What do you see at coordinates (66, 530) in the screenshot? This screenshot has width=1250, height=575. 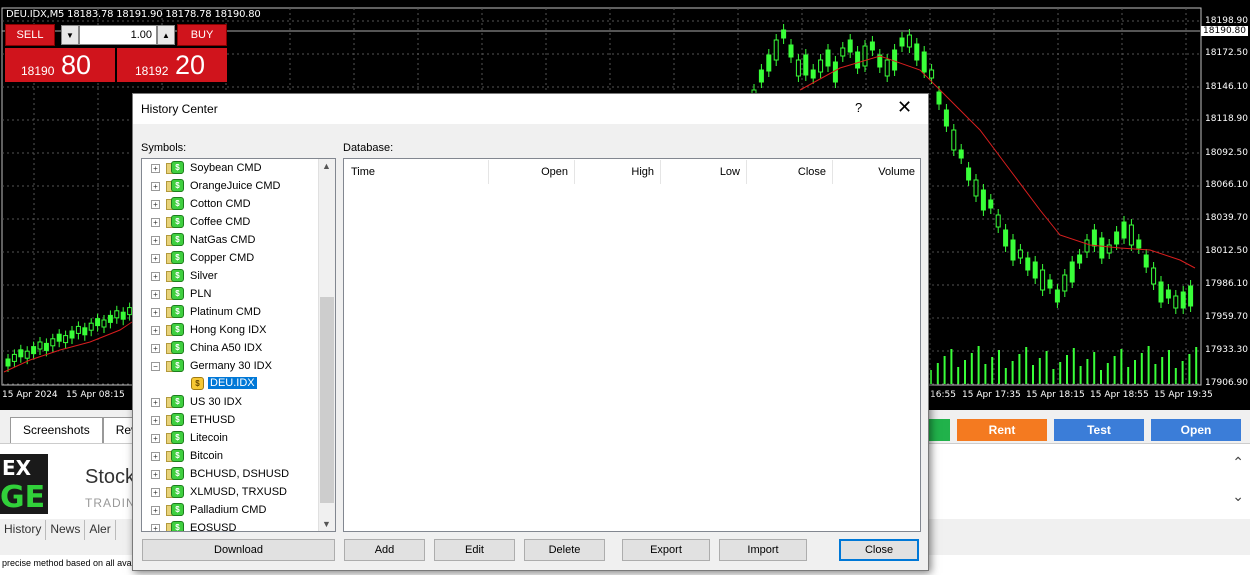 I see `tab-news: News` at bounding box center [66, 530].